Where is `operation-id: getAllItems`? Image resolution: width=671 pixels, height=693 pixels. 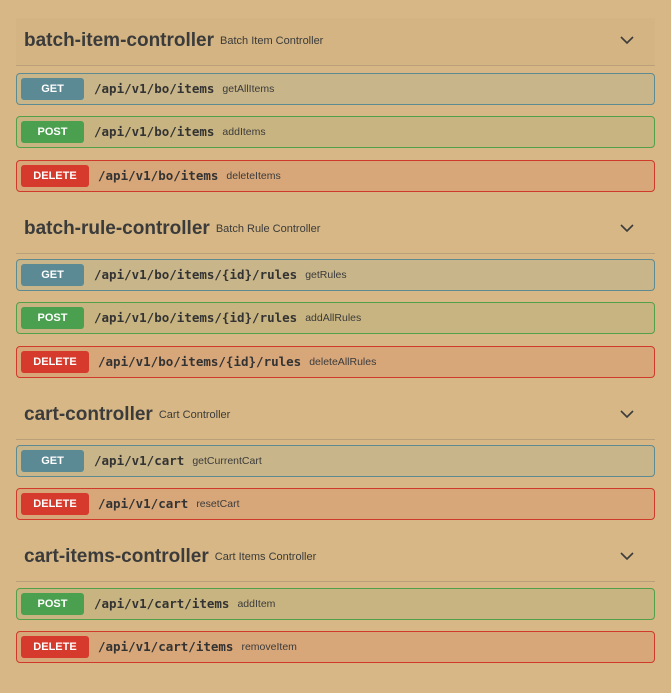 operation-id: getAllItems is located at coordinates (248, 89).